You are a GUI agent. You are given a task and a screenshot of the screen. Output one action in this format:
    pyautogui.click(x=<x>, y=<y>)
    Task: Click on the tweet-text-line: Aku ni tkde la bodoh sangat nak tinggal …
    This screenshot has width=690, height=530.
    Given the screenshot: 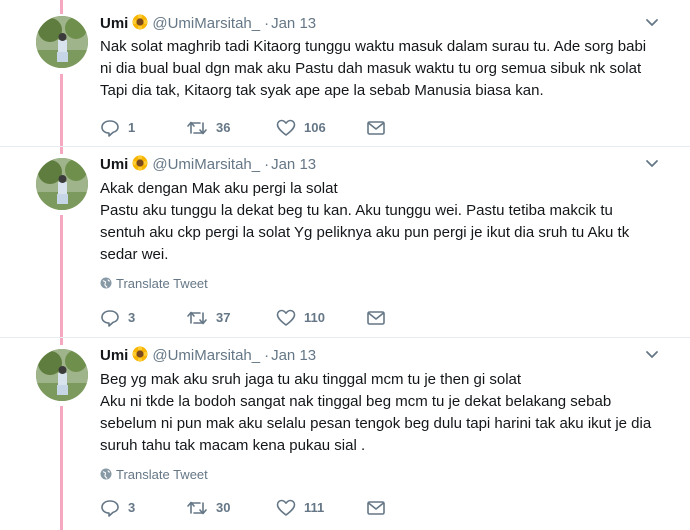 What is the action you would take?
    pyautogui.click(x=376, y=423)
    